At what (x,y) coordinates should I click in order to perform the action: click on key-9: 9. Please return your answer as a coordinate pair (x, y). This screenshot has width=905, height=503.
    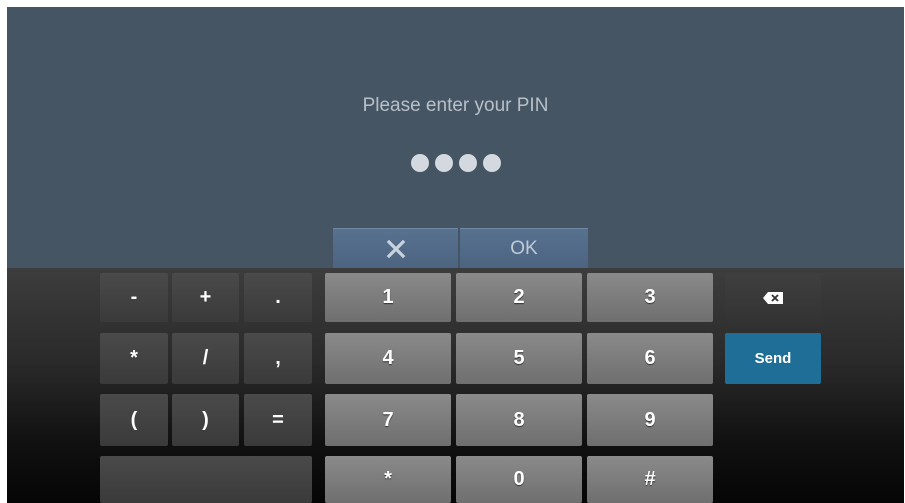
    Looking at the image, I should click on (650, 420).